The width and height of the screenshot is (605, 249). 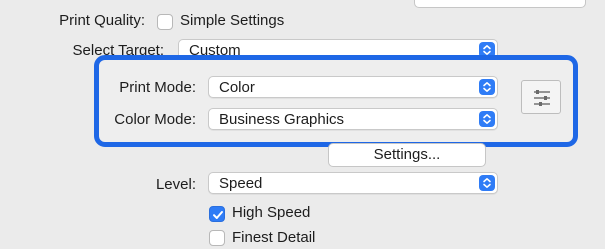 I want to click on level-value: Speed, so click(x=241, y=183).